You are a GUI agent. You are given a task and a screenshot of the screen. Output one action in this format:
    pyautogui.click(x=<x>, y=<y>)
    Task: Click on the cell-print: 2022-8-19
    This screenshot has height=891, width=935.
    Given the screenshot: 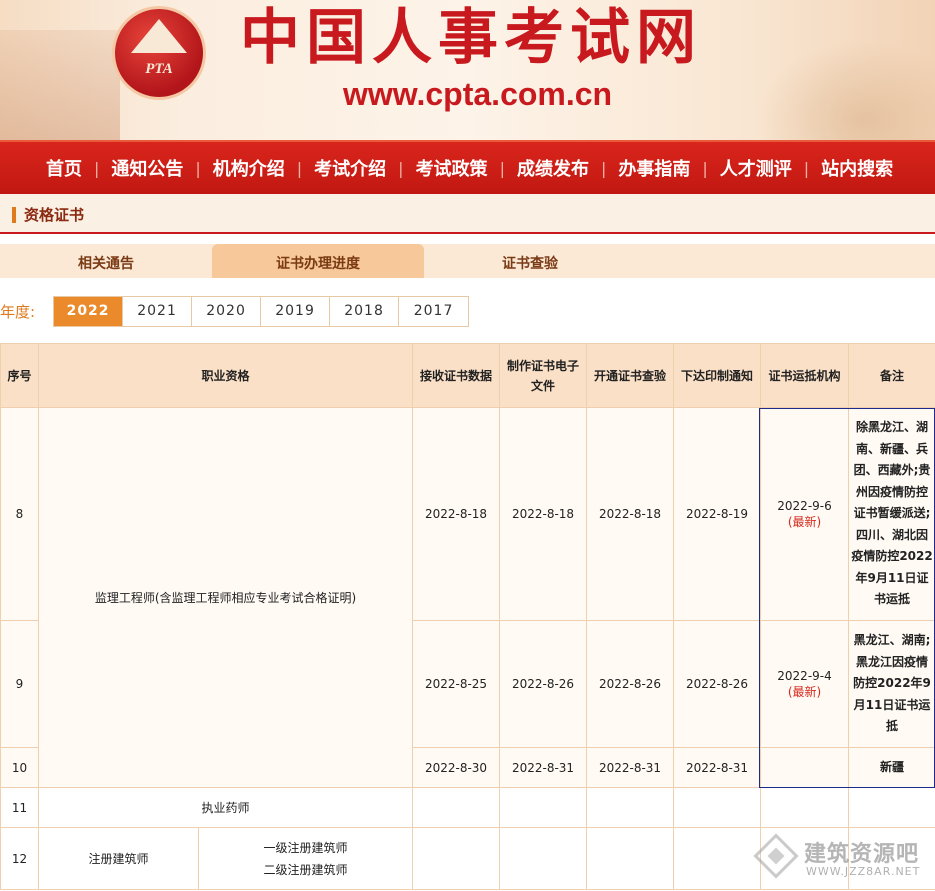 What is the action you would take?
    pyautogui.click(x=717, y=514)
    